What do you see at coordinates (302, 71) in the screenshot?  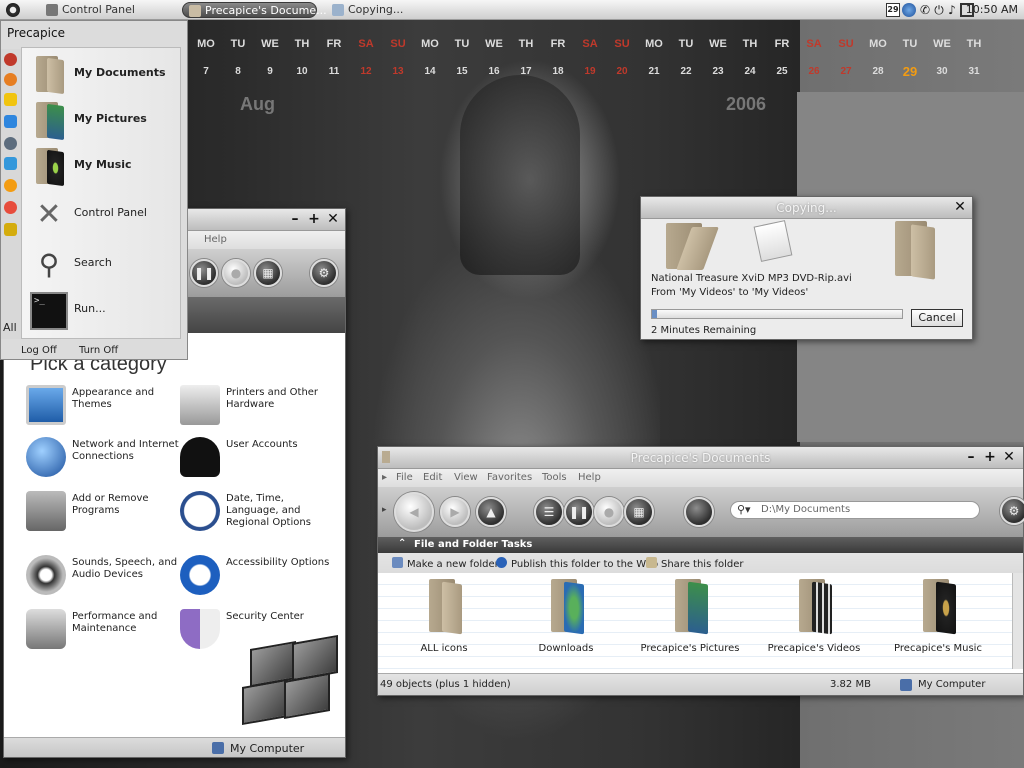 I see `calendar-date: 10` at bounding box center [302, 71].